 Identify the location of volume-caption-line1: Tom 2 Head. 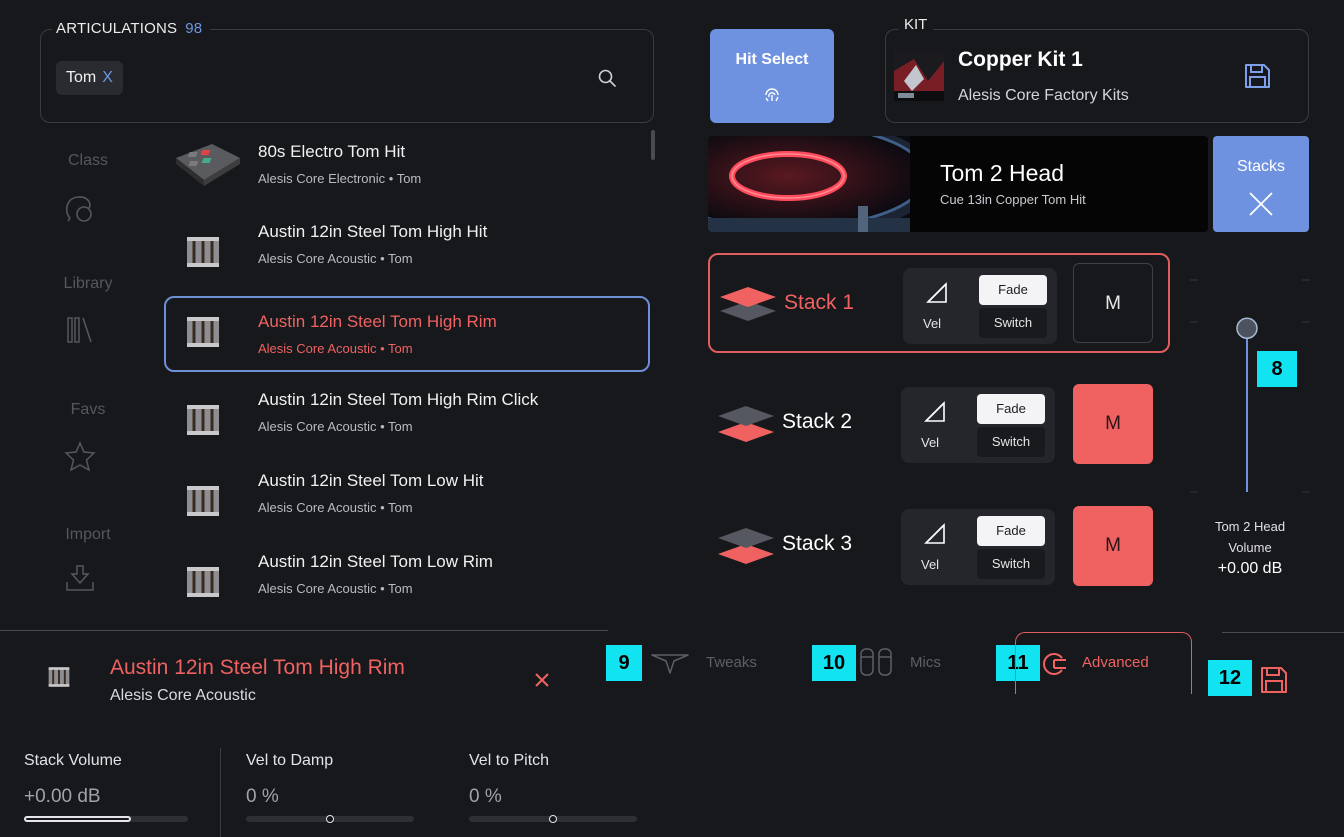
(1250, 526).